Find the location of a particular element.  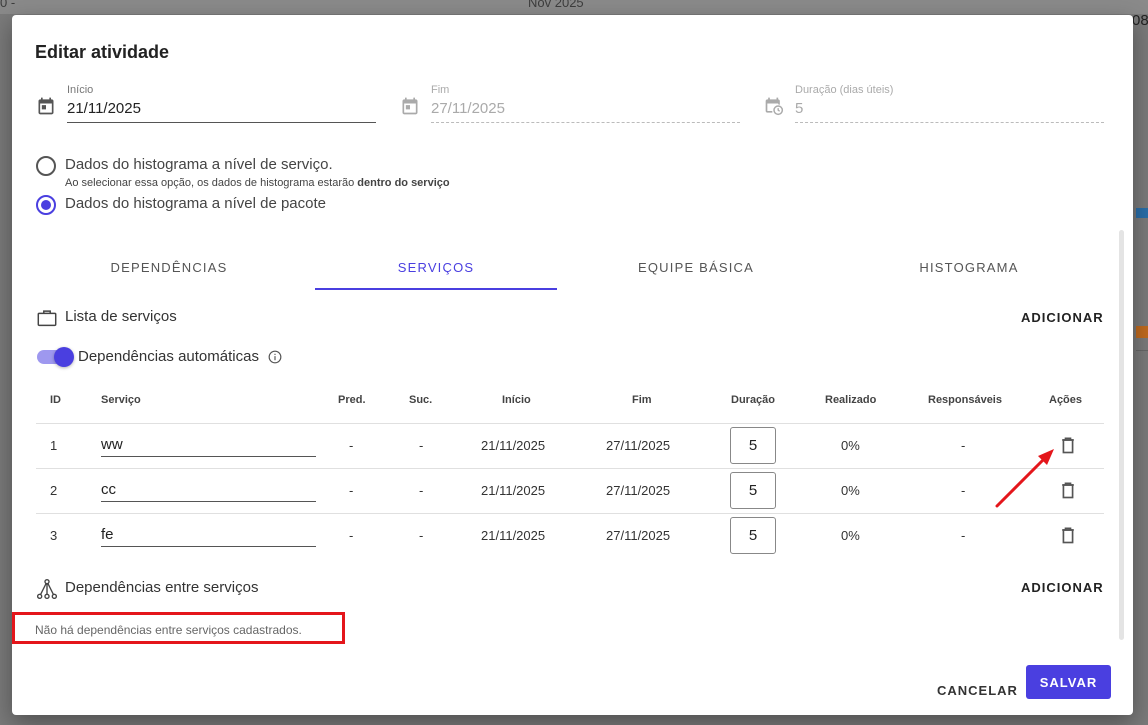

services-section-title: Lista de serviços is located at coordinates (121, 316).